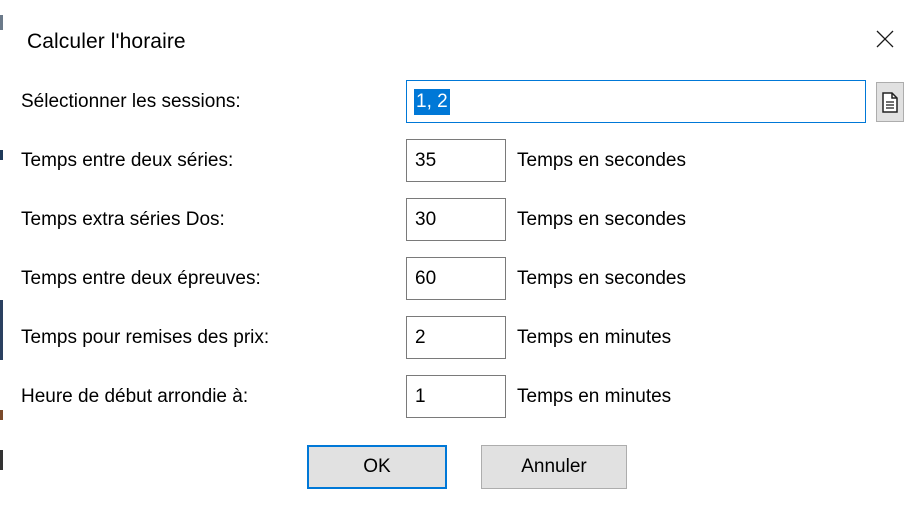 The image size is (904, 507). I want to click on sessions-input: 1, 2, so click(636, 101).